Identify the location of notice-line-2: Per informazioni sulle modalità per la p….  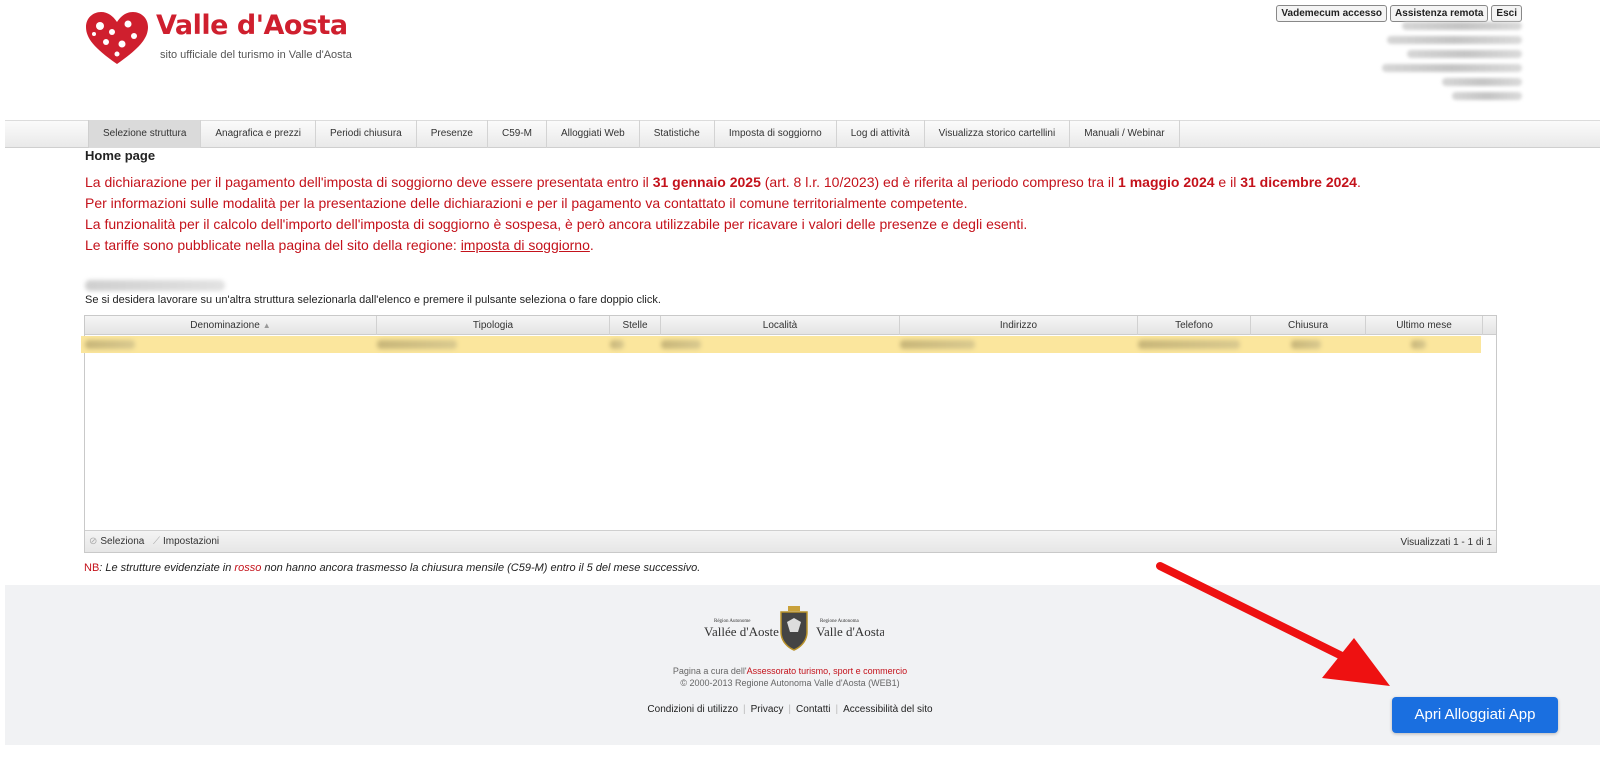
(526, 203).